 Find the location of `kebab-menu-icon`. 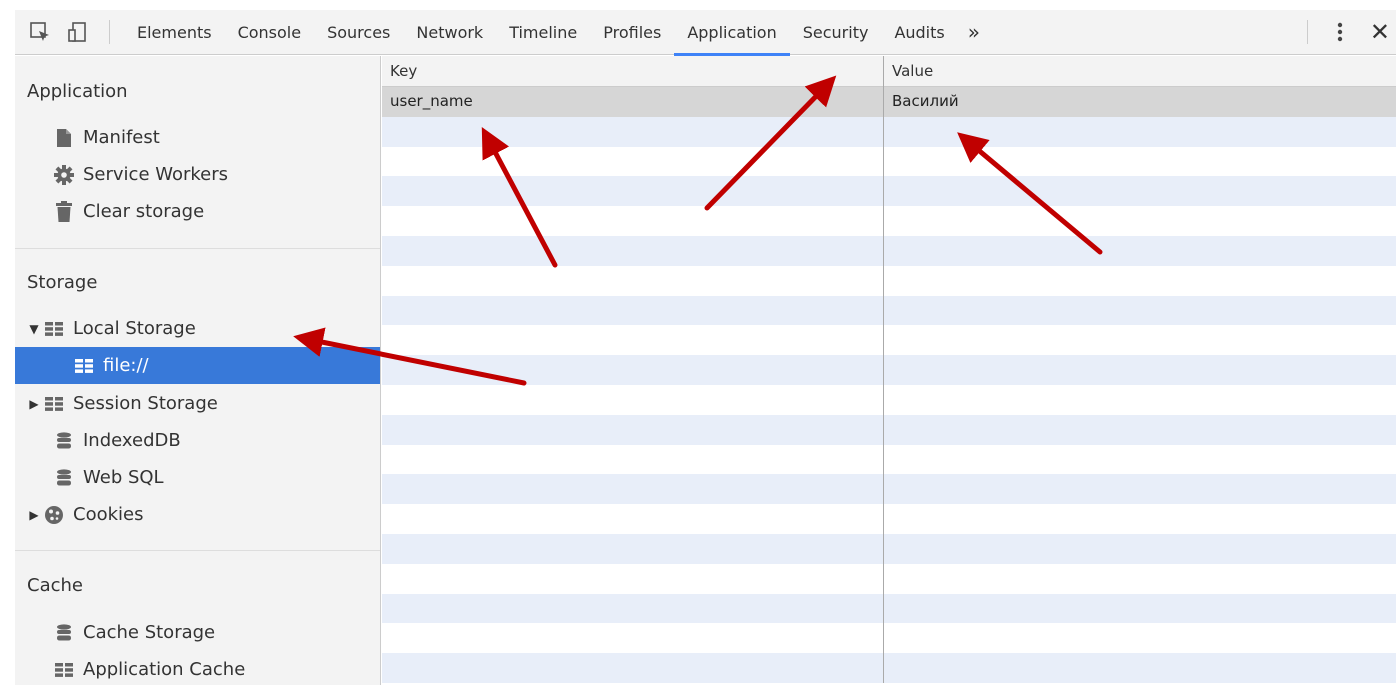

kebab-menu-icon is located at coordinates (1340, 32).